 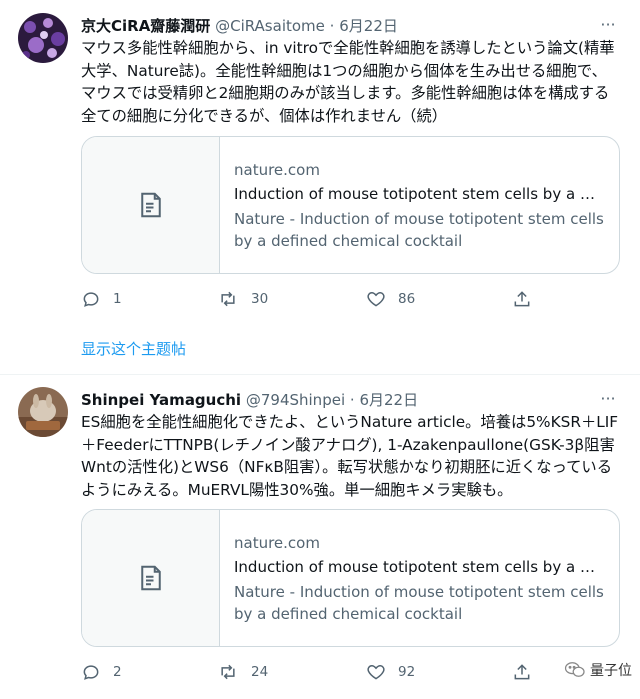 What do you see at coordinates (117, 672) in the screenshot?
I see `reply-count: 2` at bounding box center [117, 672].